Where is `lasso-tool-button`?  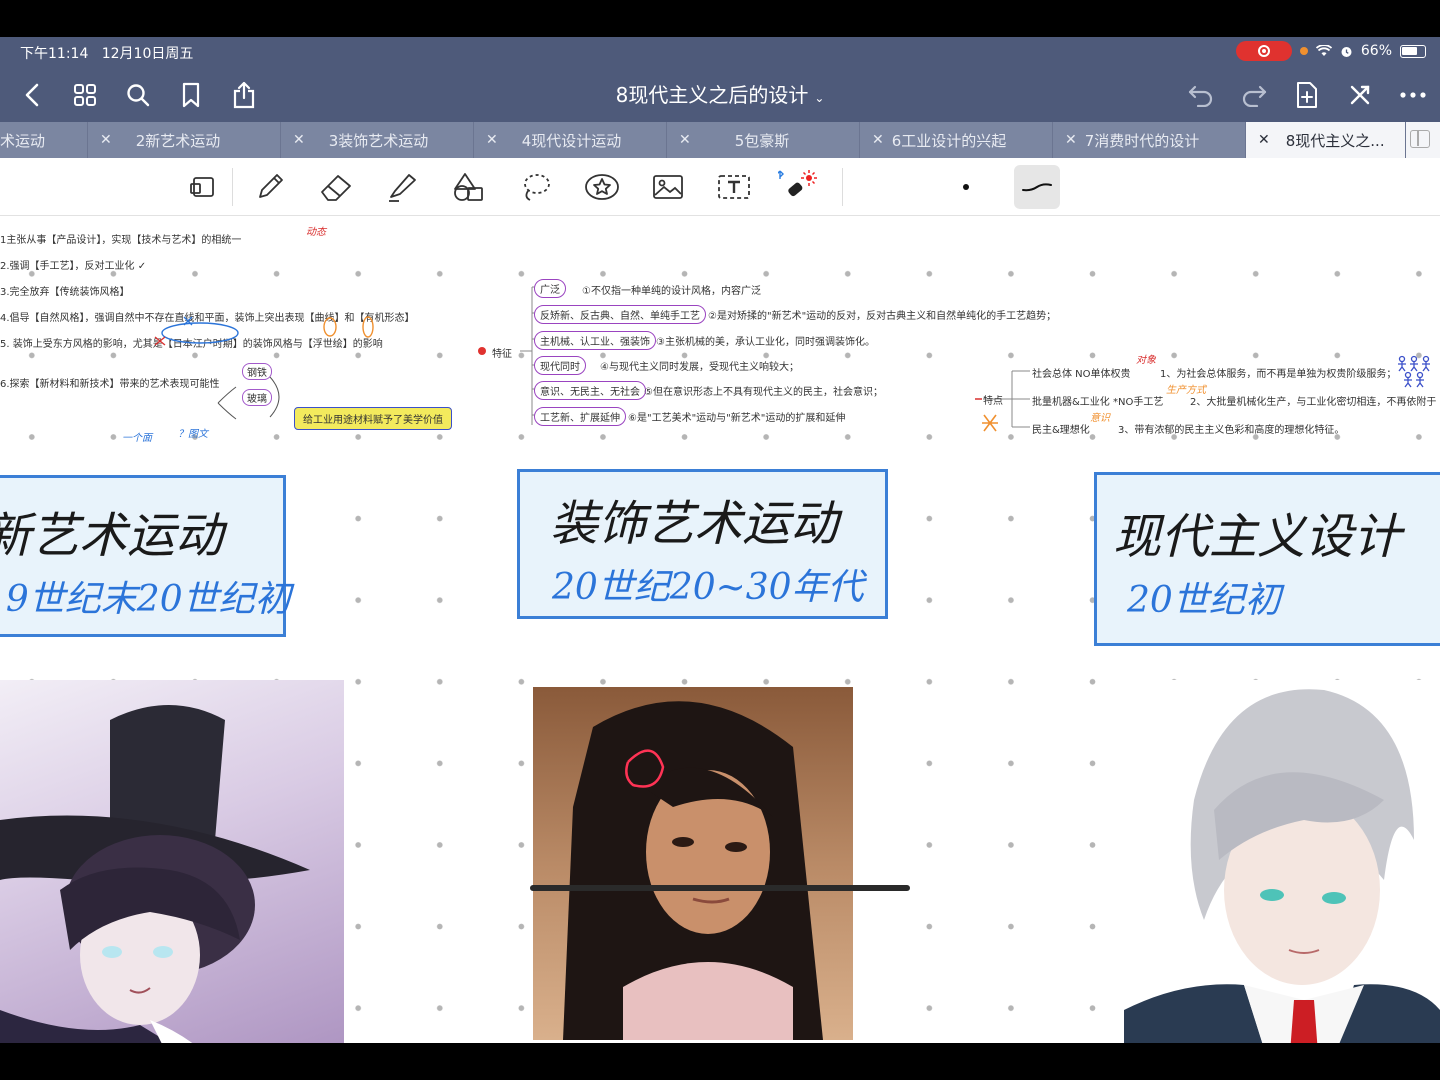 lasso-tool-button is located at coordinates (536, 187).